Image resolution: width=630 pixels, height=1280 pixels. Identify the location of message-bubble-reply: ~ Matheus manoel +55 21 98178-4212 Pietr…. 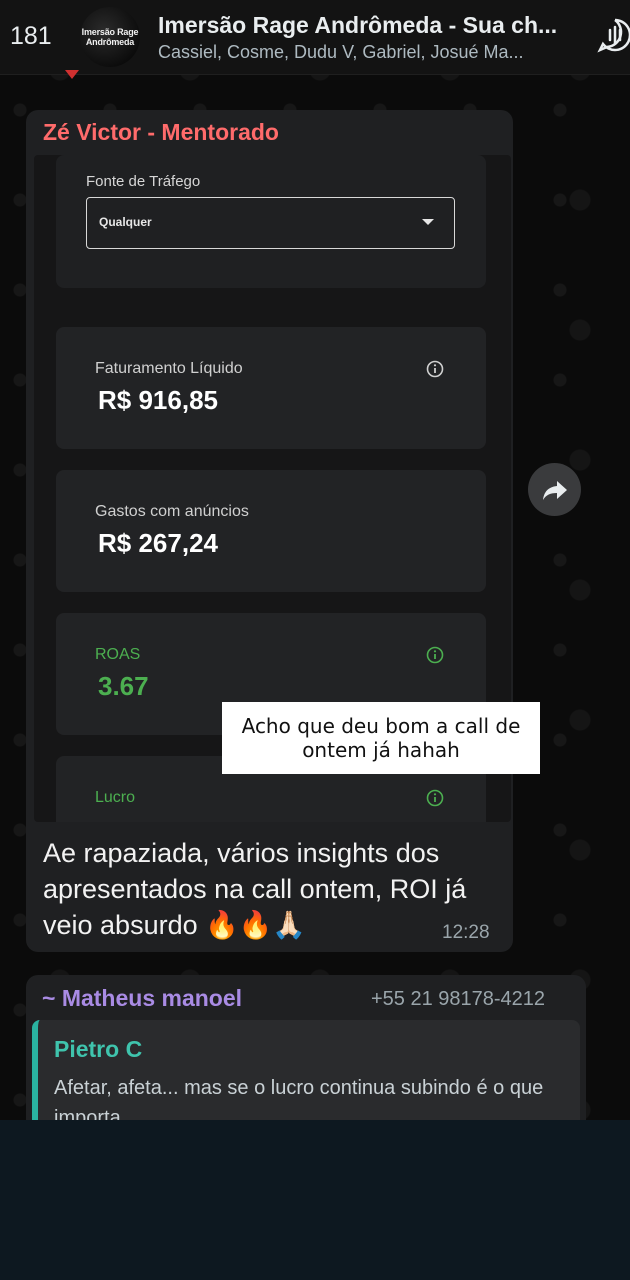
(306, 1047).